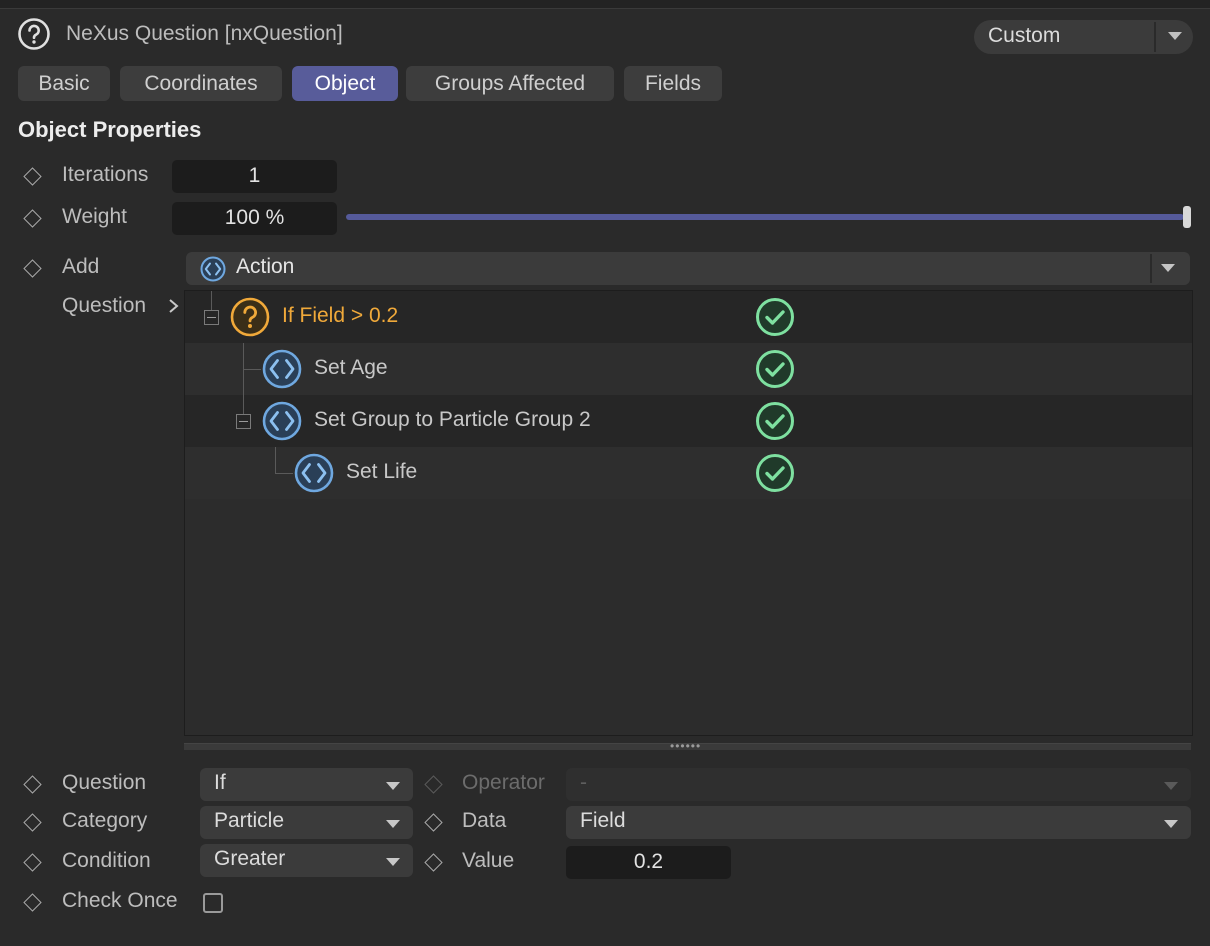 The image size is (1210, 946). Describe the element at coordinates (110, 129) in the screenshot. I see `section-title: Object Properties` at that location.